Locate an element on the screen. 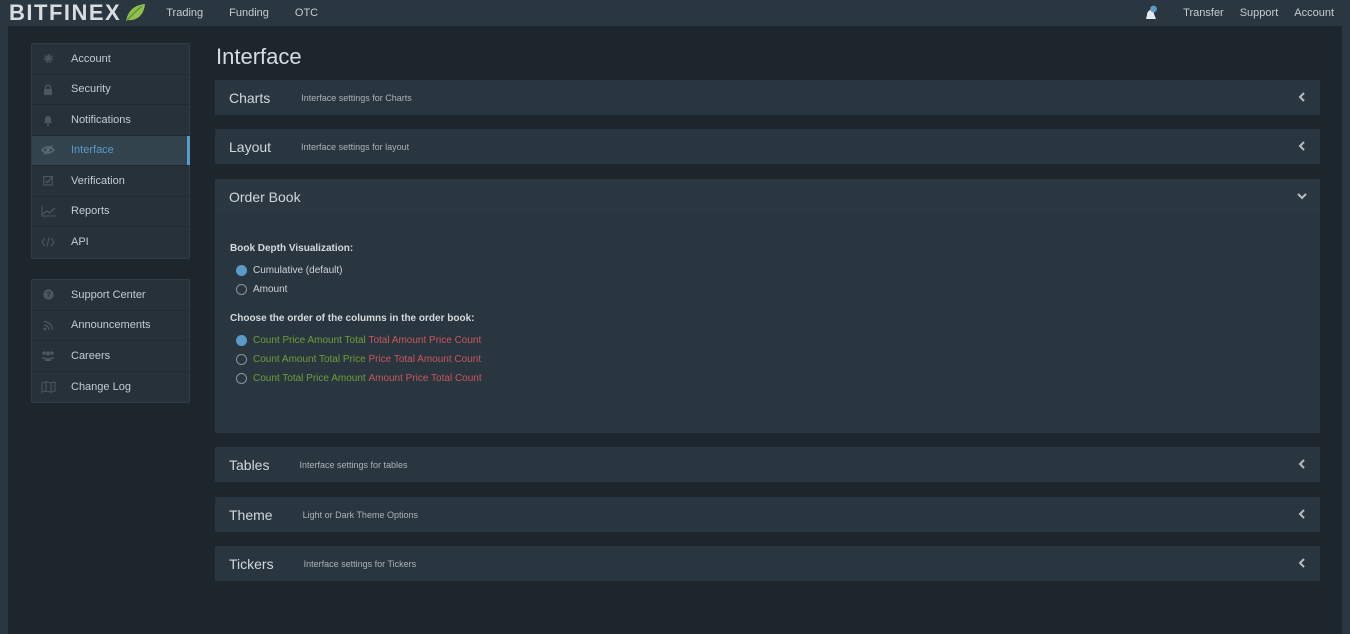 The image size is (1350, 634). sidebar-item-label: Announcements is located at coordinates (111, 325).